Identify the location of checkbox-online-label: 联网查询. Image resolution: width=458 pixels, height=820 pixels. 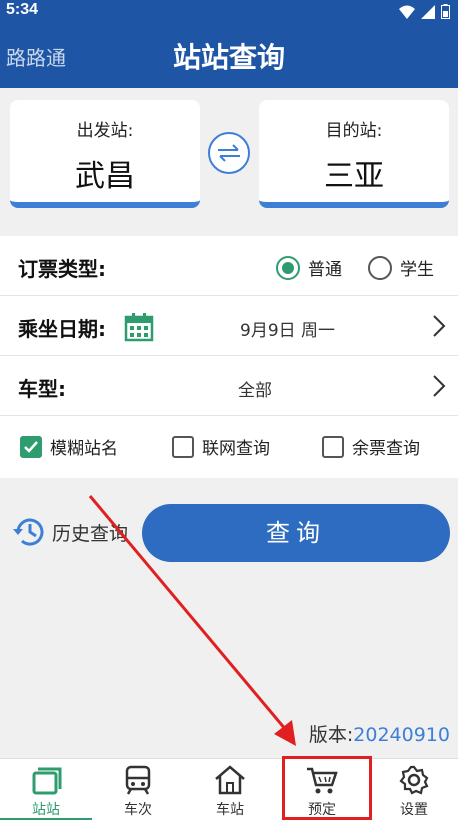
(236, 449).